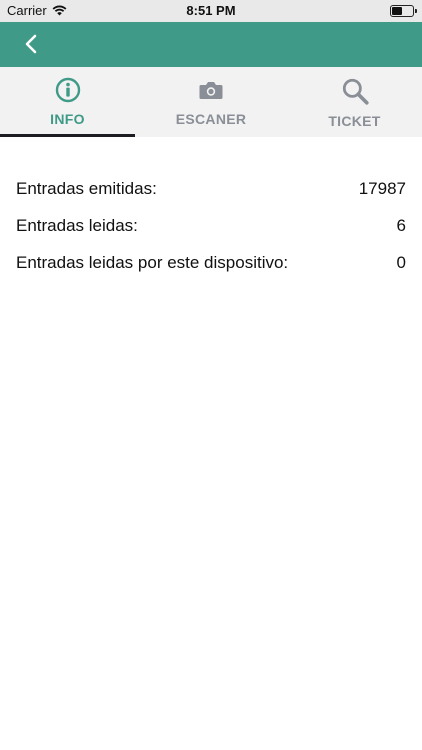  I want to click on tab-ticket: TICKET, so click(354, 102).